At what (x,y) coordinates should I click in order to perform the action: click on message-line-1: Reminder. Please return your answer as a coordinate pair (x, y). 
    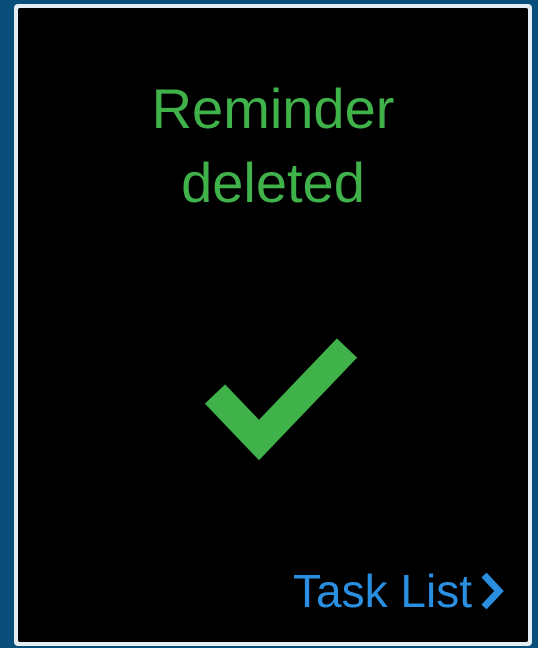
    Looking at the image, I should click on (273, 108).